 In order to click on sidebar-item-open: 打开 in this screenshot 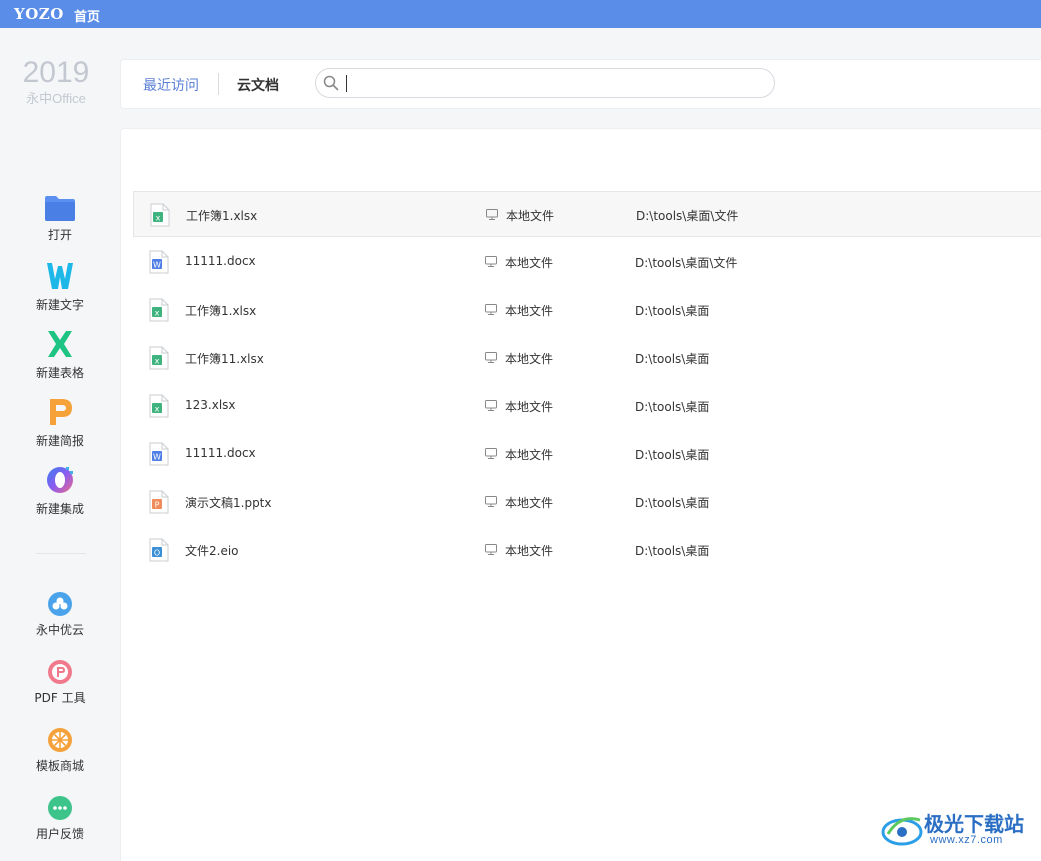, I will do `click(60, 218)`.